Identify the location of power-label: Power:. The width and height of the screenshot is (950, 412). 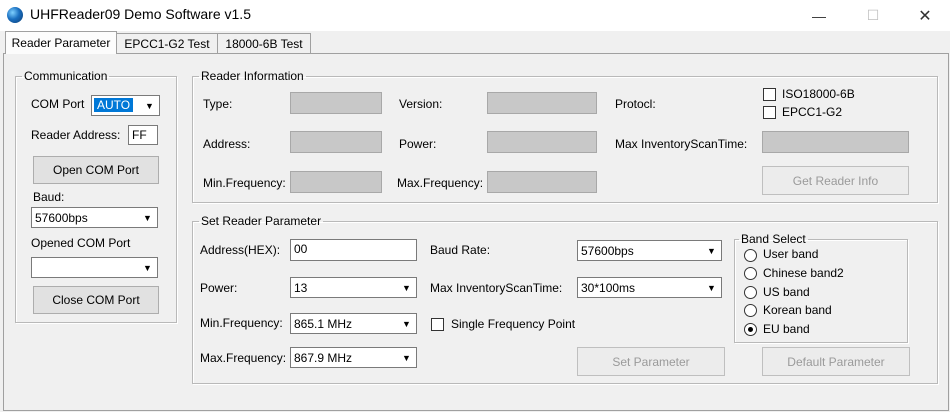
(418, 144).